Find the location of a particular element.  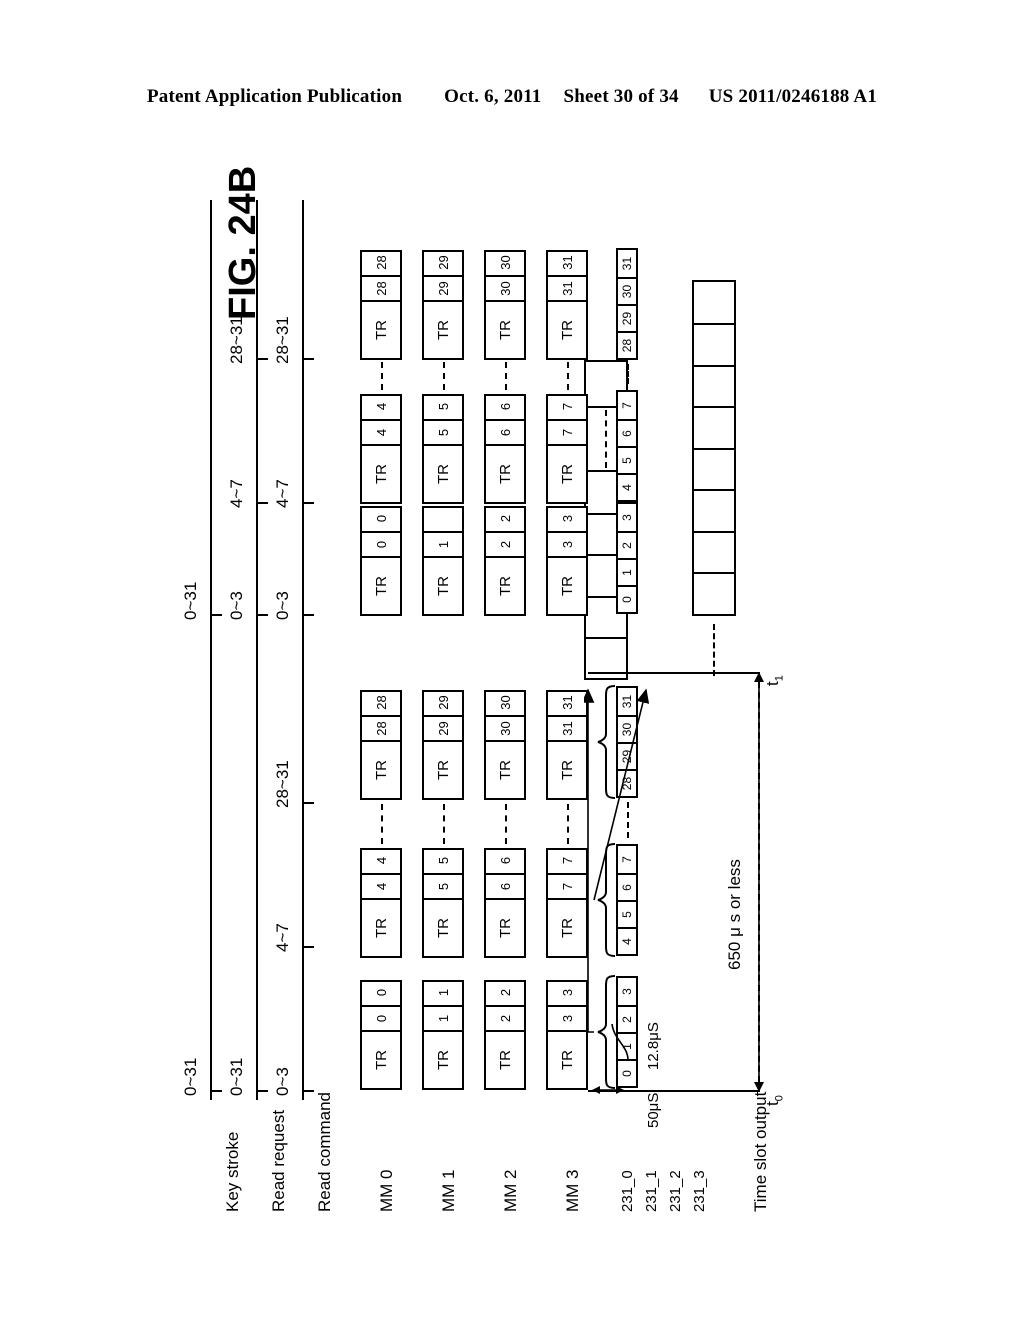

tr-block-mm1-b2-g3: TR 29 29 is located at coordinates (443, 305).